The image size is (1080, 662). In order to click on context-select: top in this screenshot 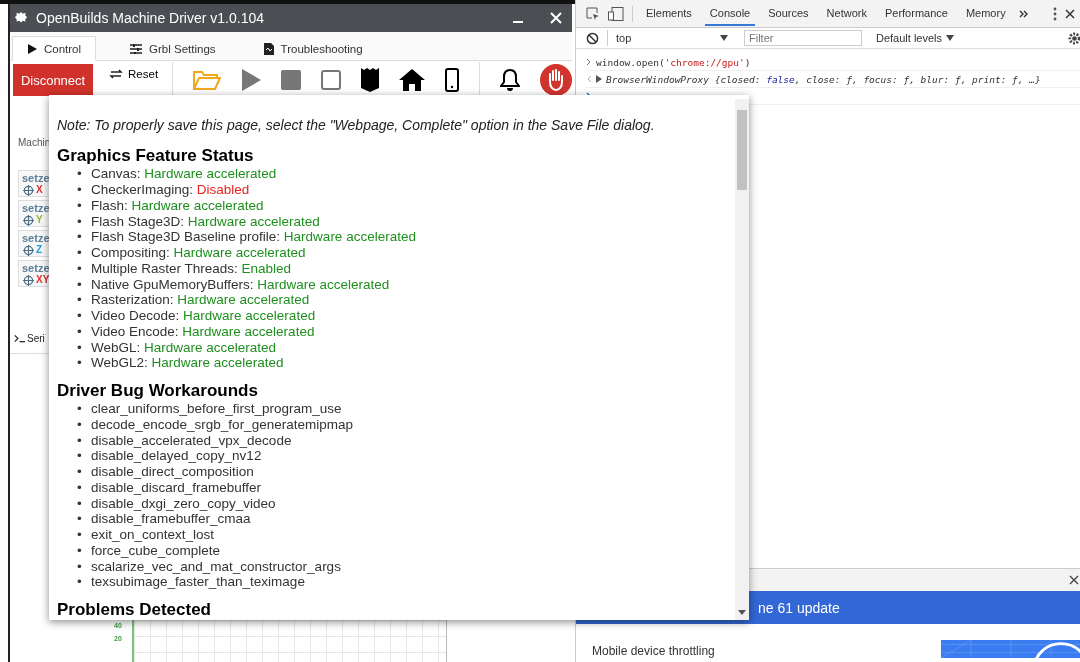, I will do `click(676, 38)`.